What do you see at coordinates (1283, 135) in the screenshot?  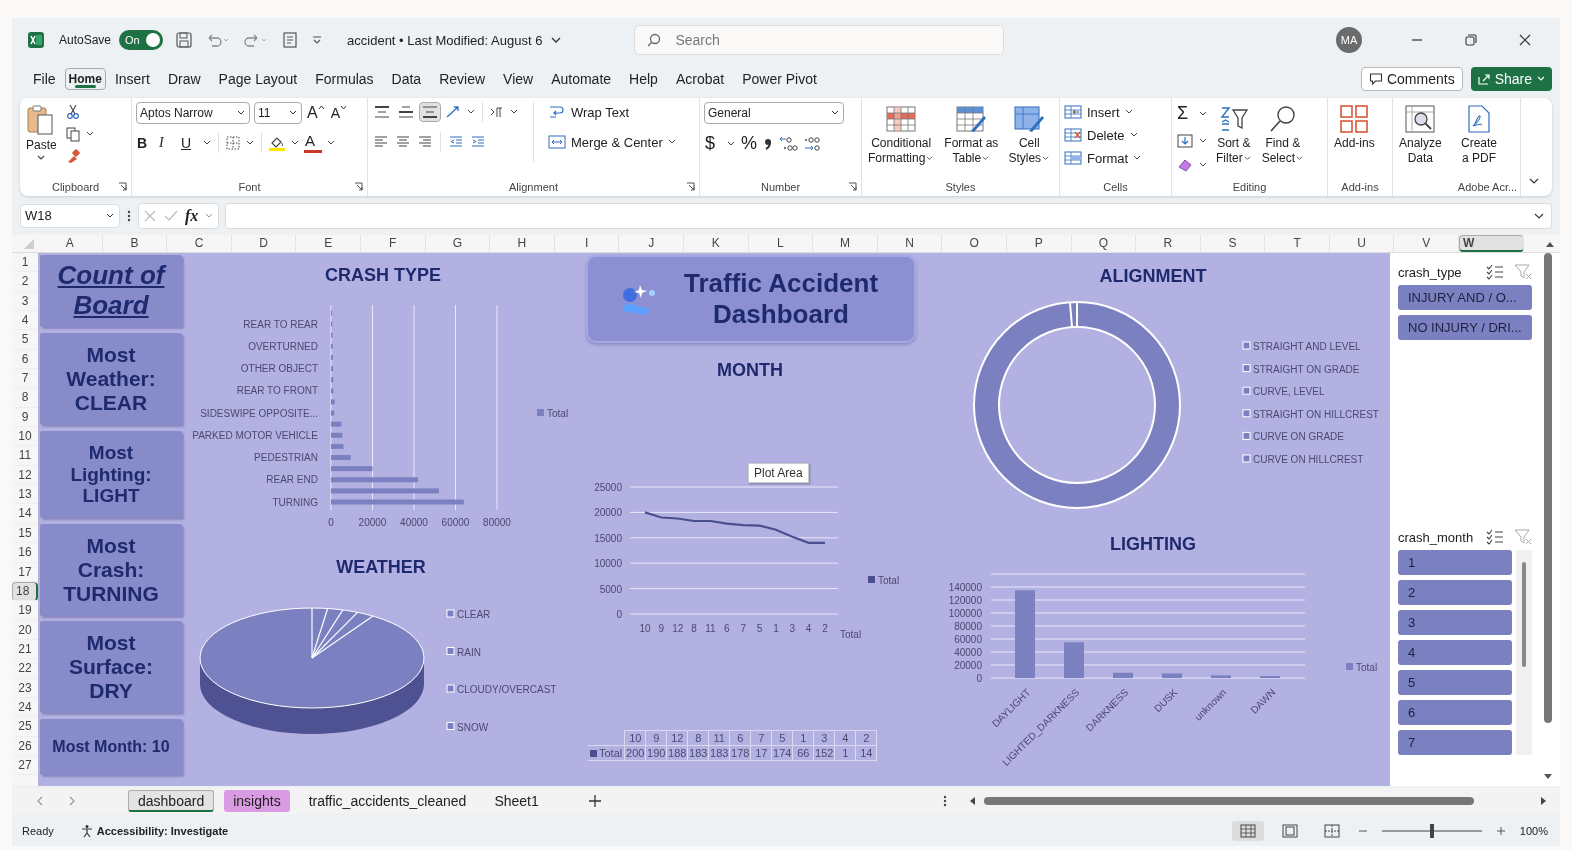 I see `editing-button: Find & Select` at bounding box center [1283, 135].